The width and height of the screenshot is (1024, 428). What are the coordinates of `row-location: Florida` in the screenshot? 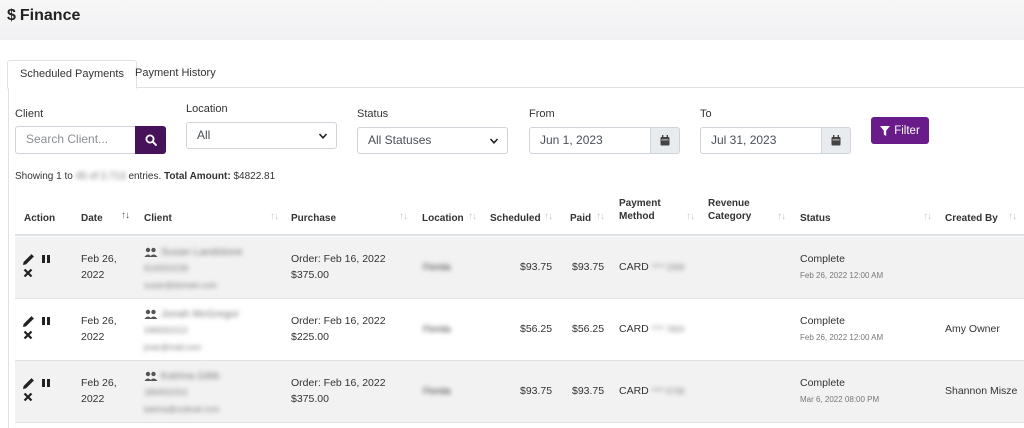 It's located at (437, 267).